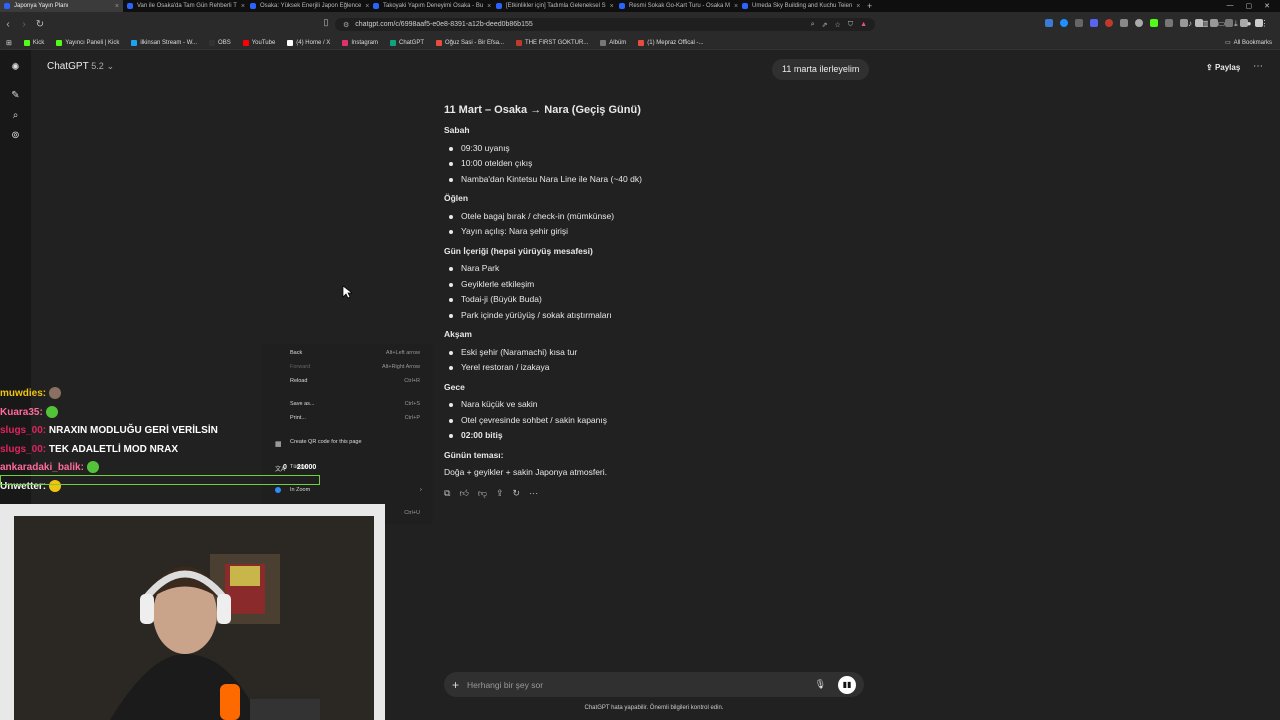 The width and height of the screenshot is (1280, 720). Describe the element at coordinates (407, 42) in the screenshot. I see `bookmark-item: ChatGPT` at that location.